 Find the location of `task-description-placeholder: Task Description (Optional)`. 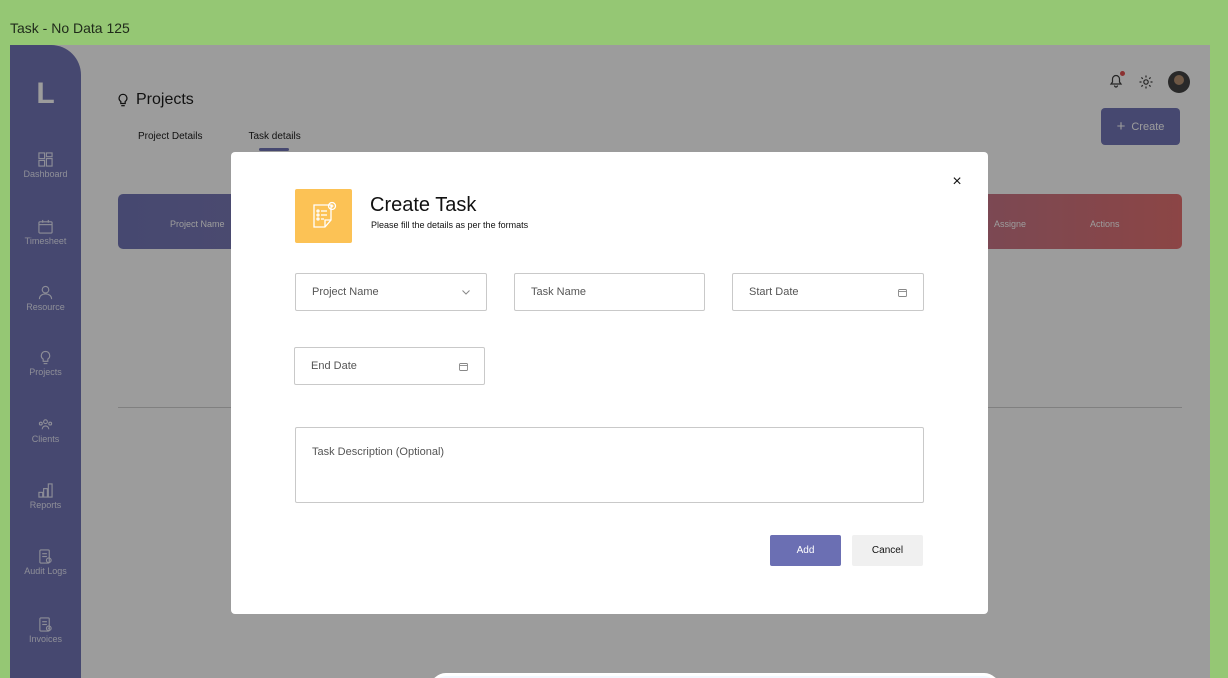

task-description-placeholder: Task Description (Optional) is located at coordinates (378, 452).